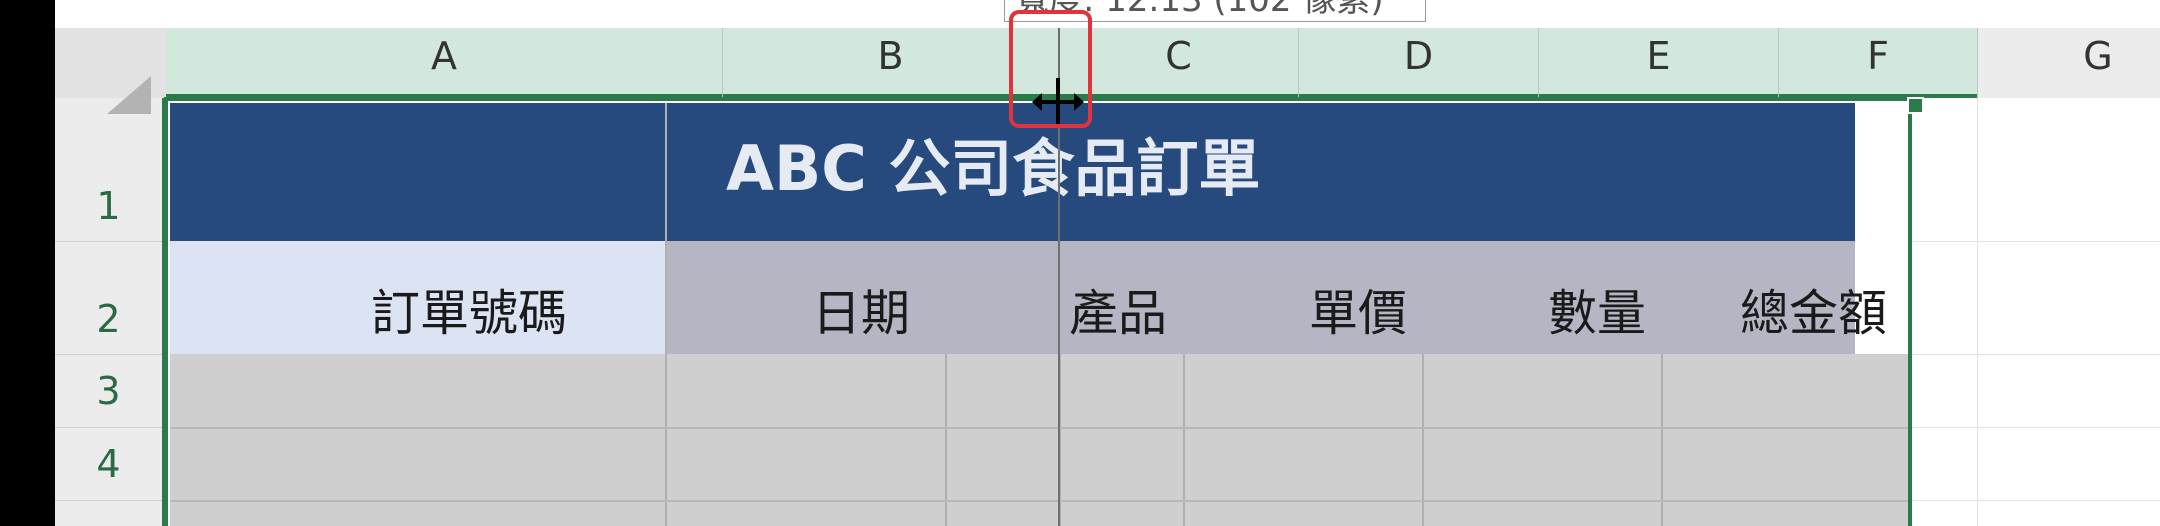 The height and width of the screenshot is (526, 2160). I want to click on row-header-2: 2, so click(108, 319).